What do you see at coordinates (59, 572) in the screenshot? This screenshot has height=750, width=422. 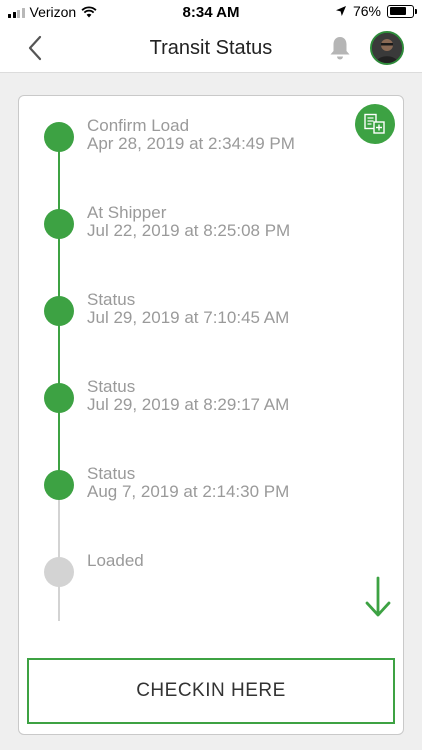 I see `timeline-dot-pending` at bounding box center [59, 572].